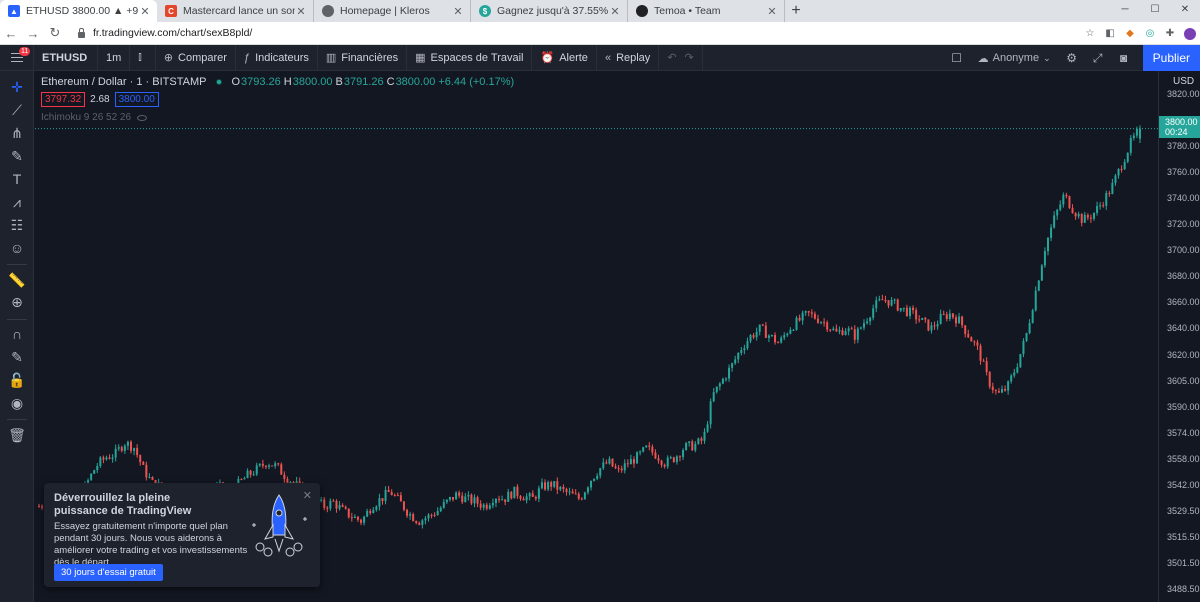 Image resolution: width=1200 pixels, height=602 pixels. Describe the element at coordinates (33, 33) in the screenshot. I see `forward-arrow-icon: →` at that location.